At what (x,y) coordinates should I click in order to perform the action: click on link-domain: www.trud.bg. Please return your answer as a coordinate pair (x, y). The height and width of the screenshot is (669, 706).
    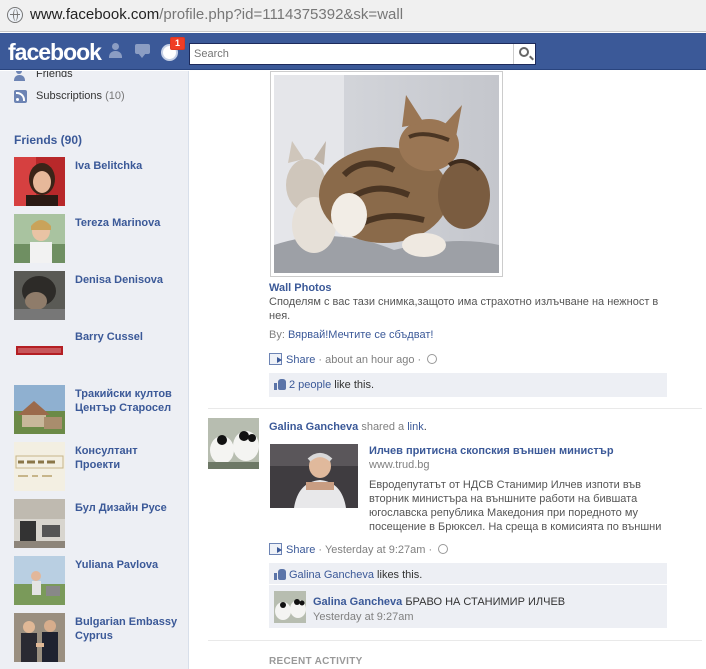
    Looking at the image, I should click on (399, 465).